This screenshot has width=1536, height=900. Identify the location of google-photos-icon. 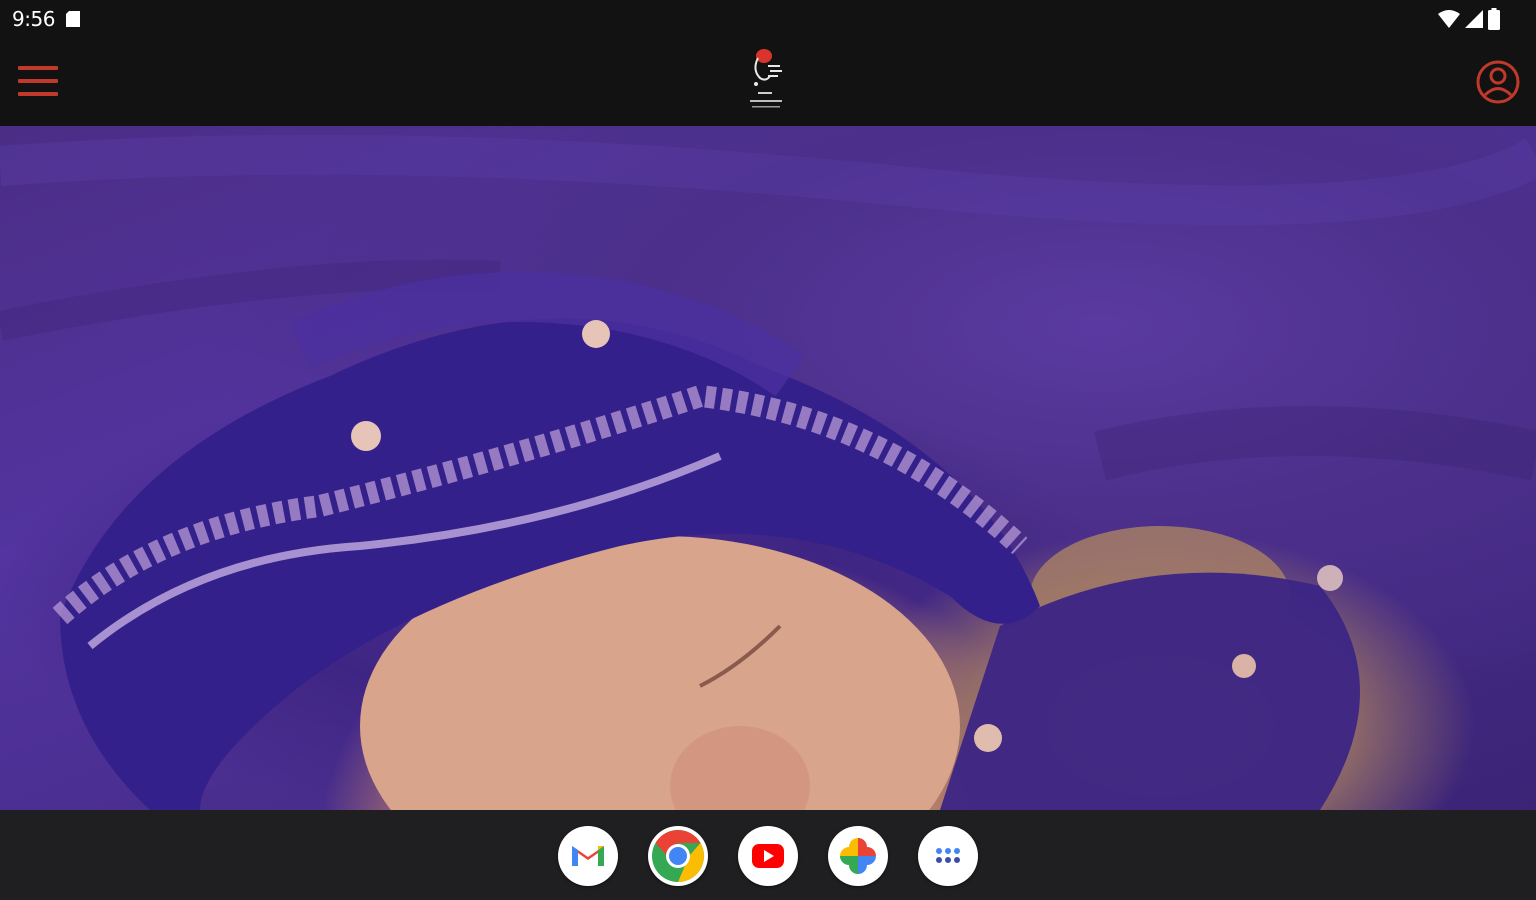
(858, 856).